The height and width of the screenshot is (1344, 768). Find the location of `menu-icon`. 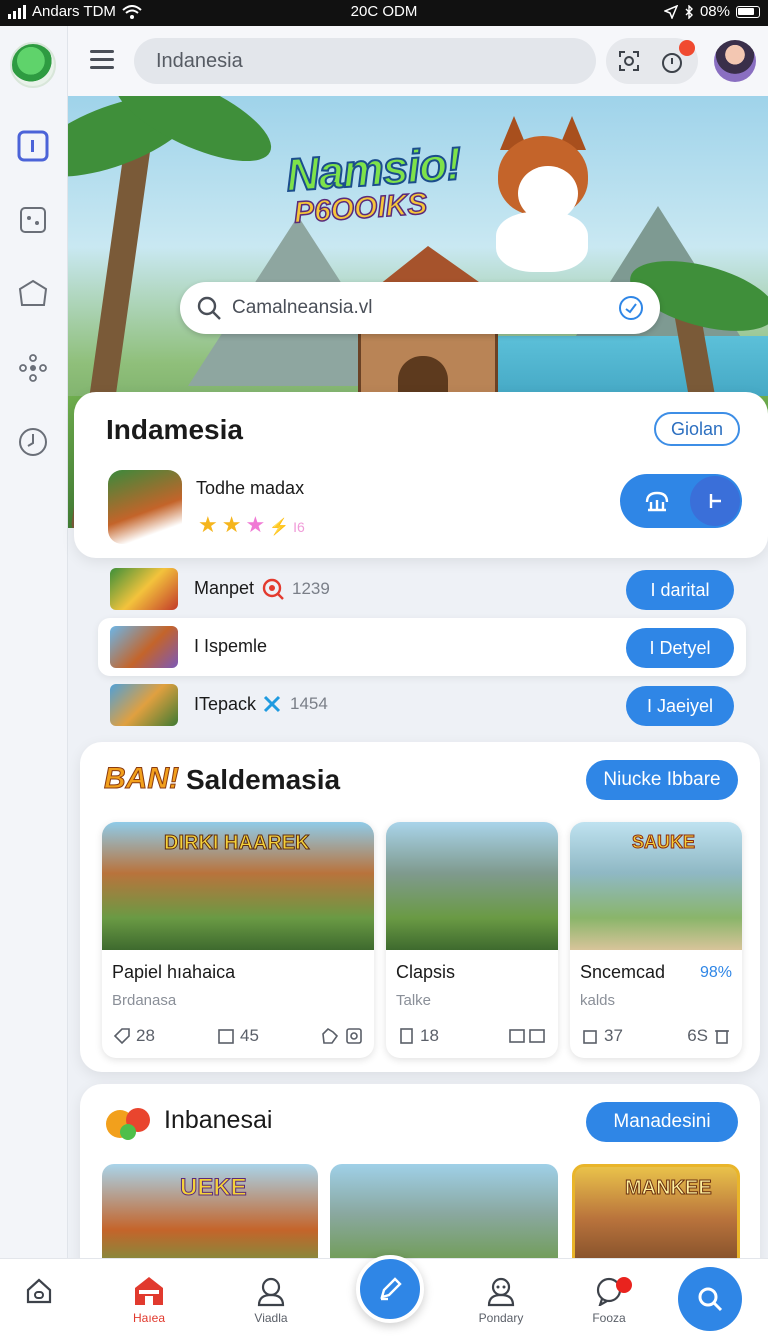

menu-icon is located at coordinates (102, 60).